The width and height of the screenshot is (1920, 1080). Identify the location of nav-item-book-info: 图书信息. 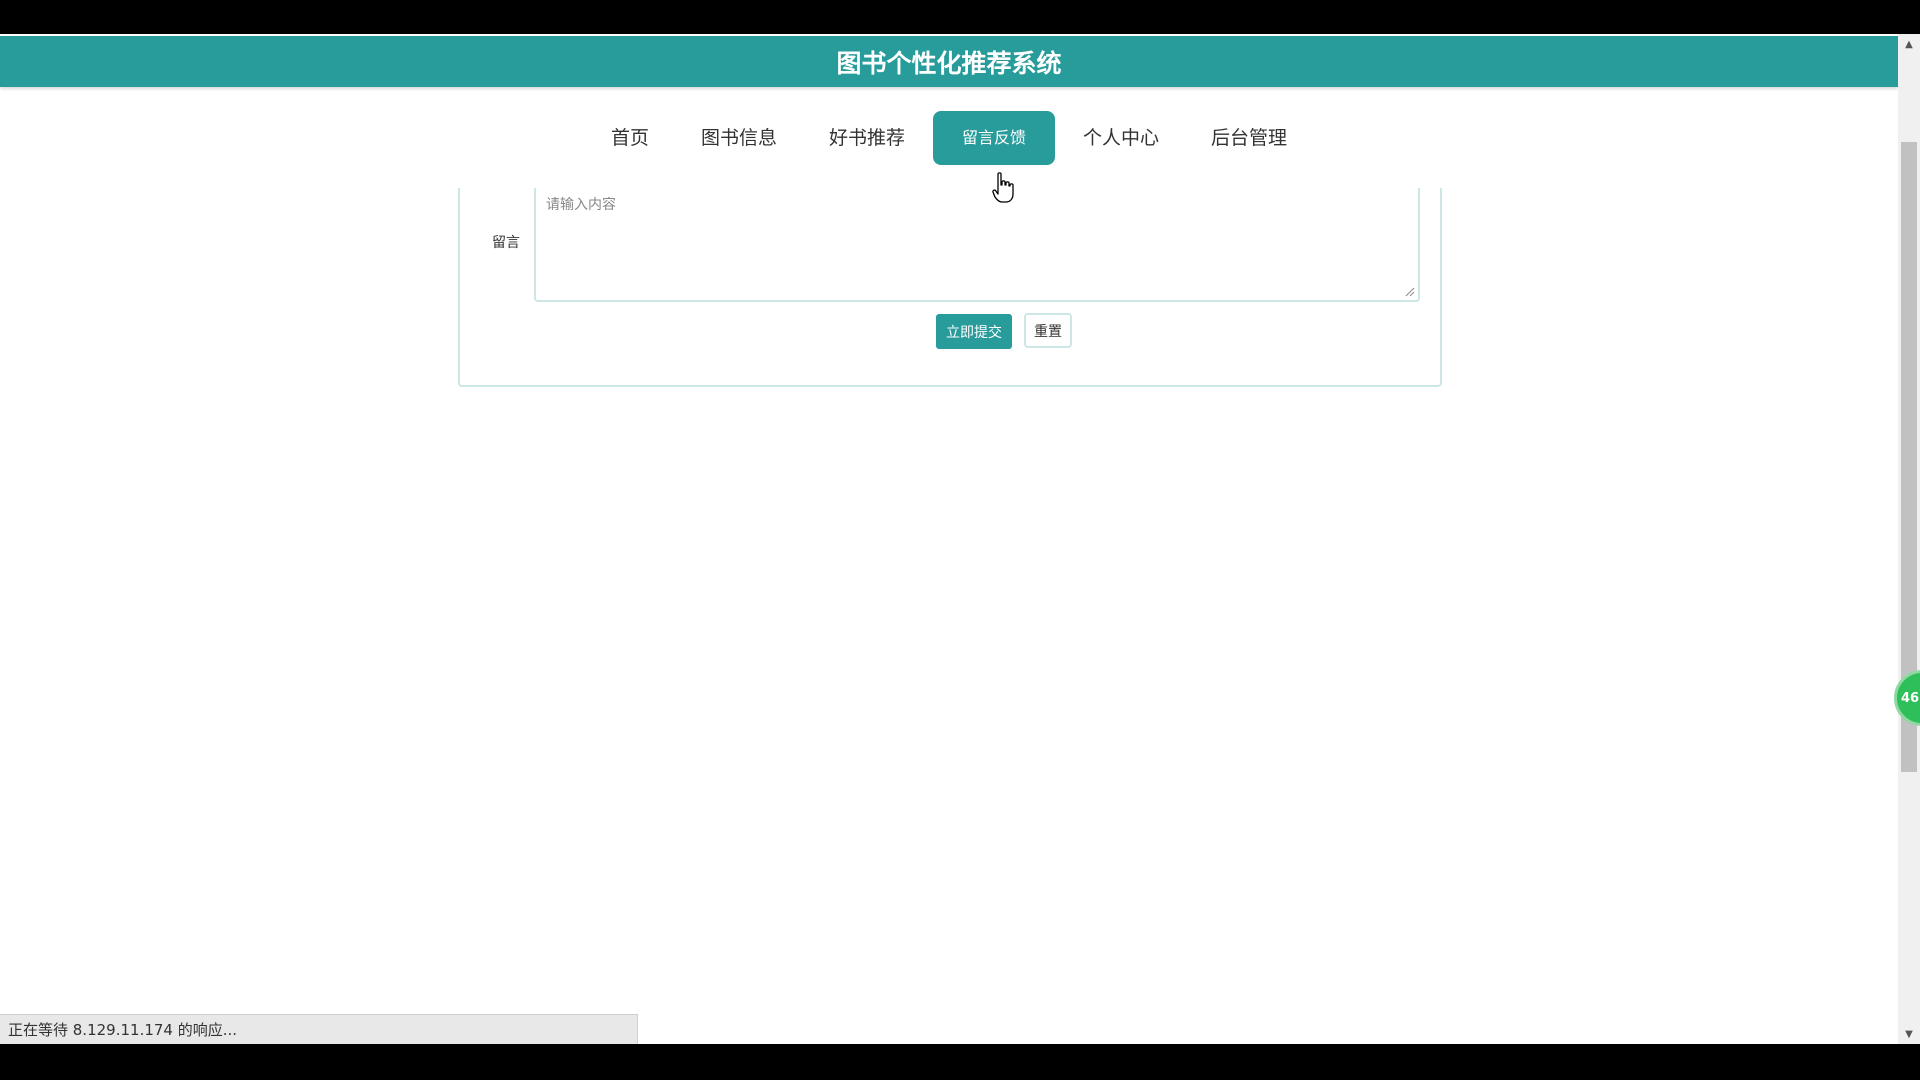
(739, 138).